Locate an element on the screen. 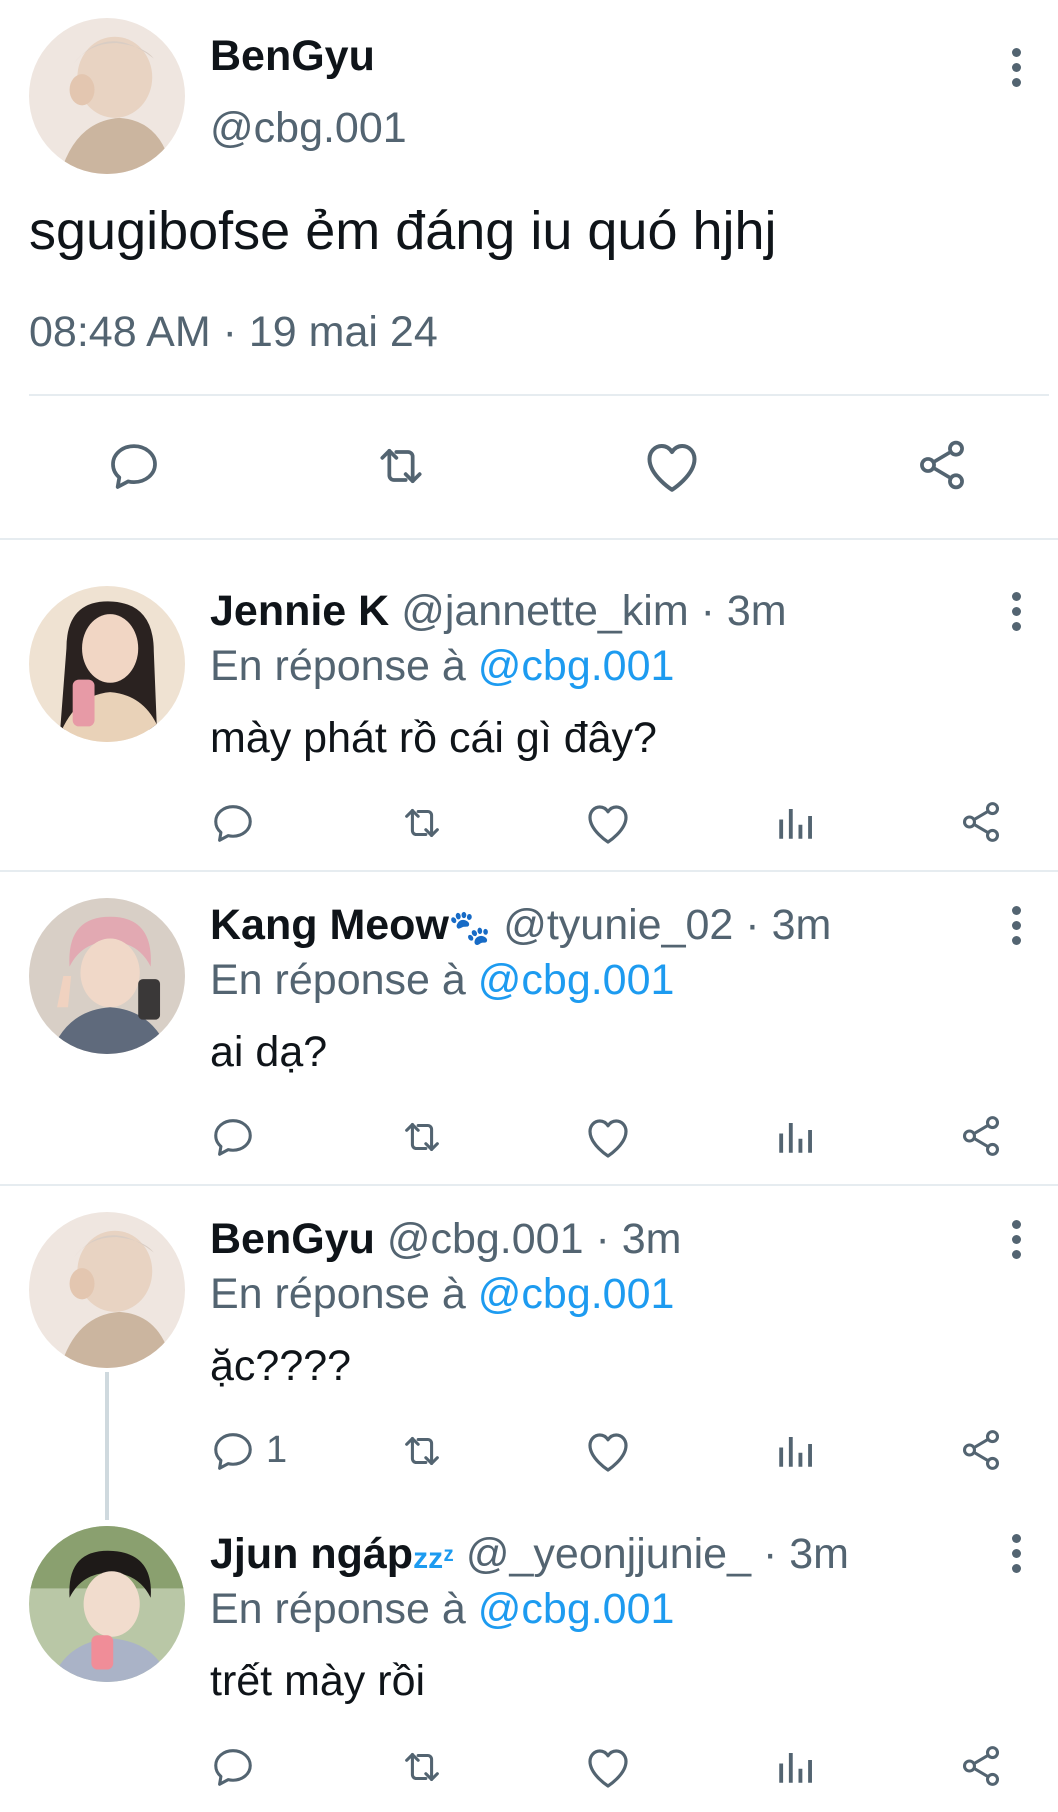 The image size is (1058, 1812). display-name: Jjun ngáp is located at coordinates (311, 1554).